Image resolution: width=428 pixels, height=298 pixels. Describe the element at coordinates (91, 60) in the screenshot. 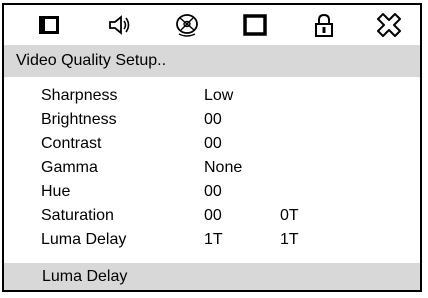

I see `page-title: Video Quality Setup..` at that location.